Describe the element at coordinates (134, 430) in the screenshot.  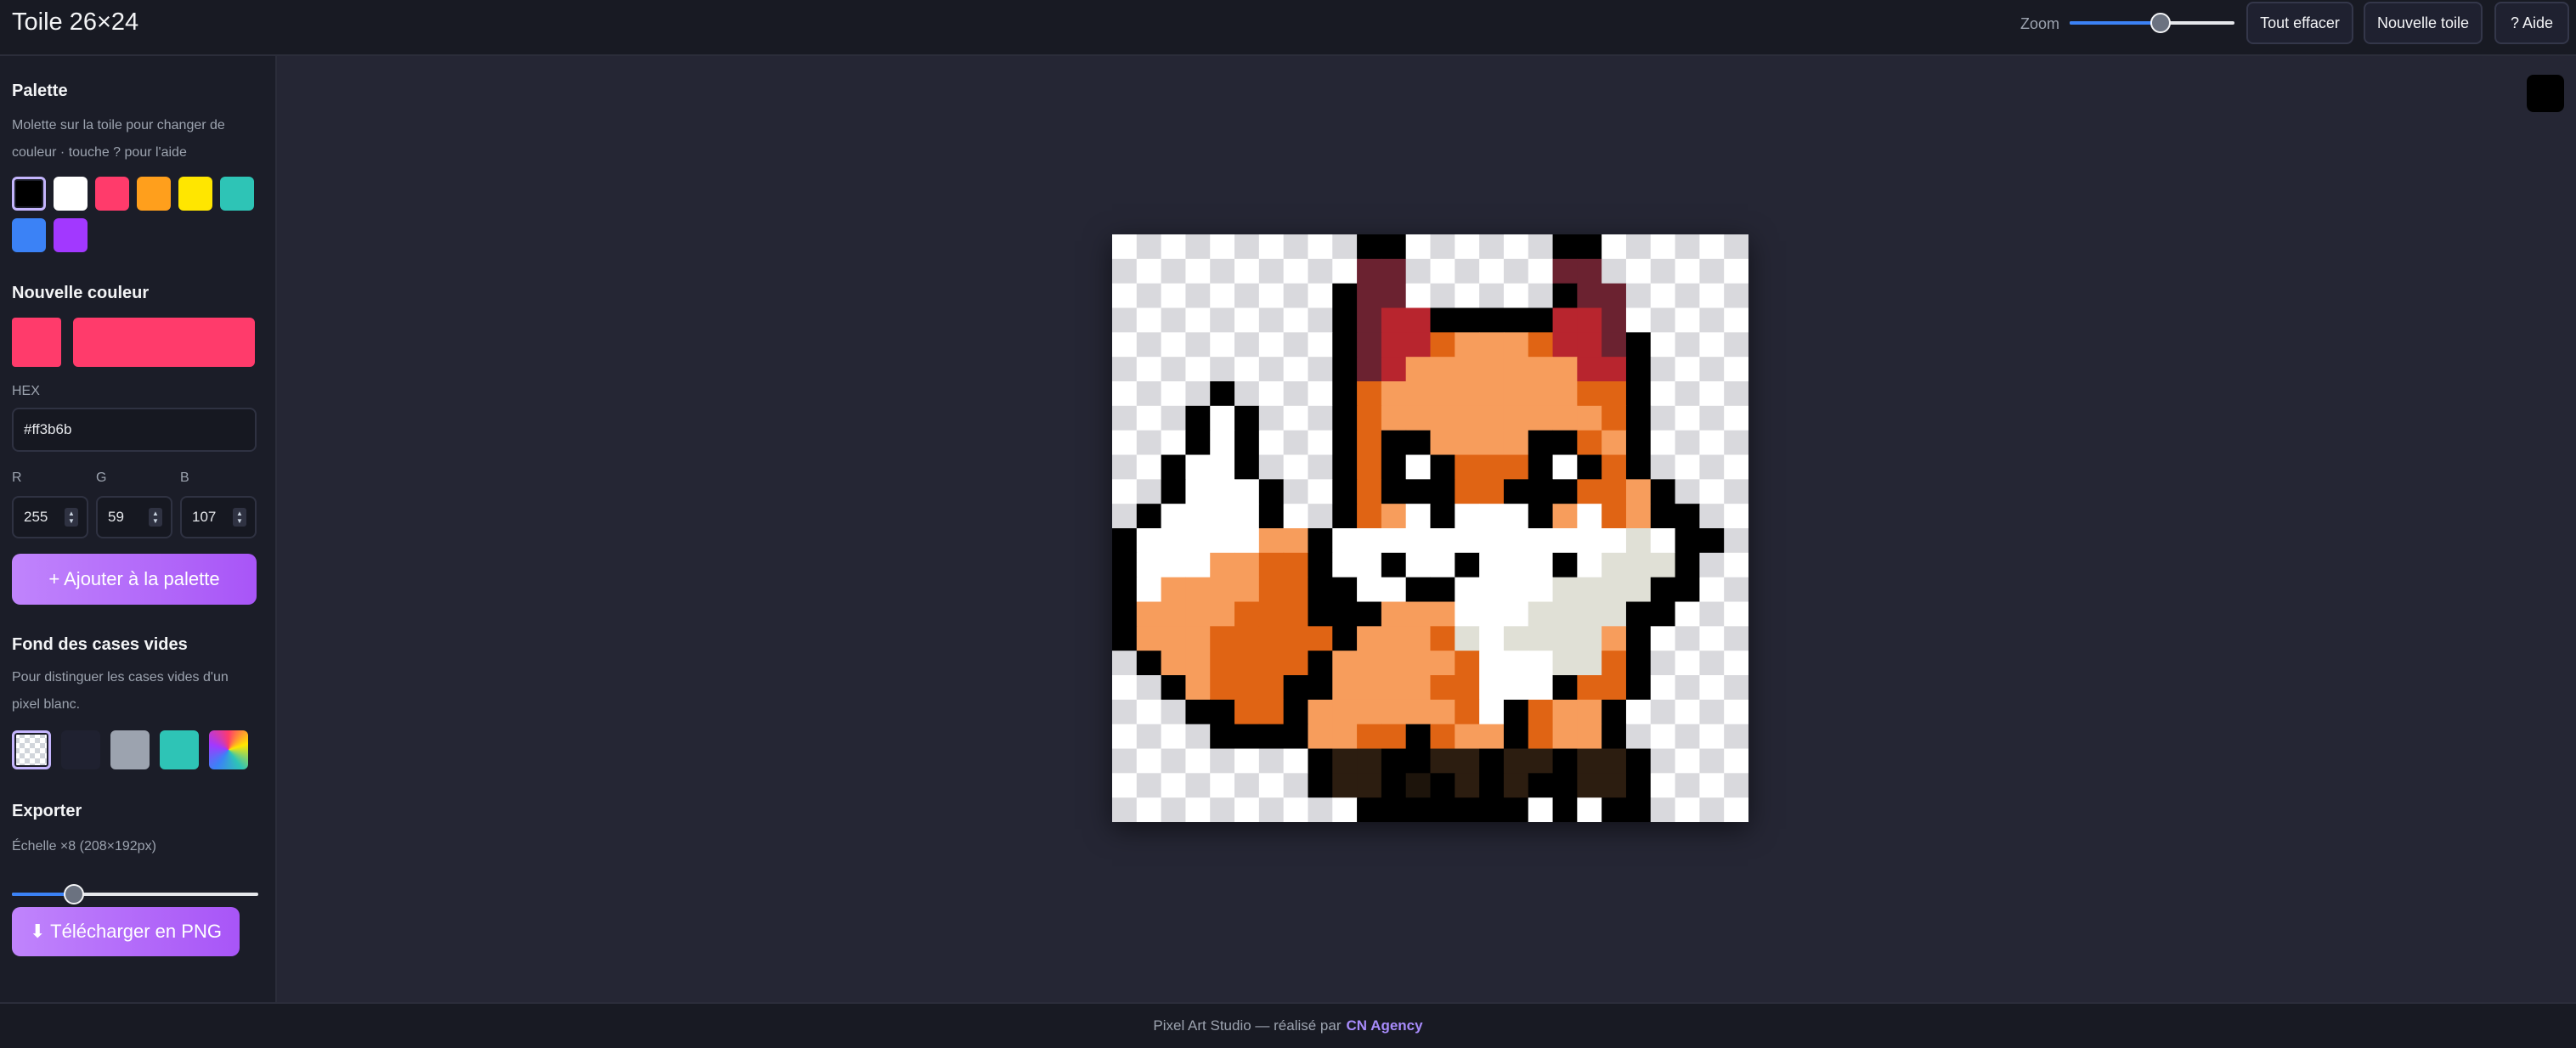
I see `hex-input` at that location.